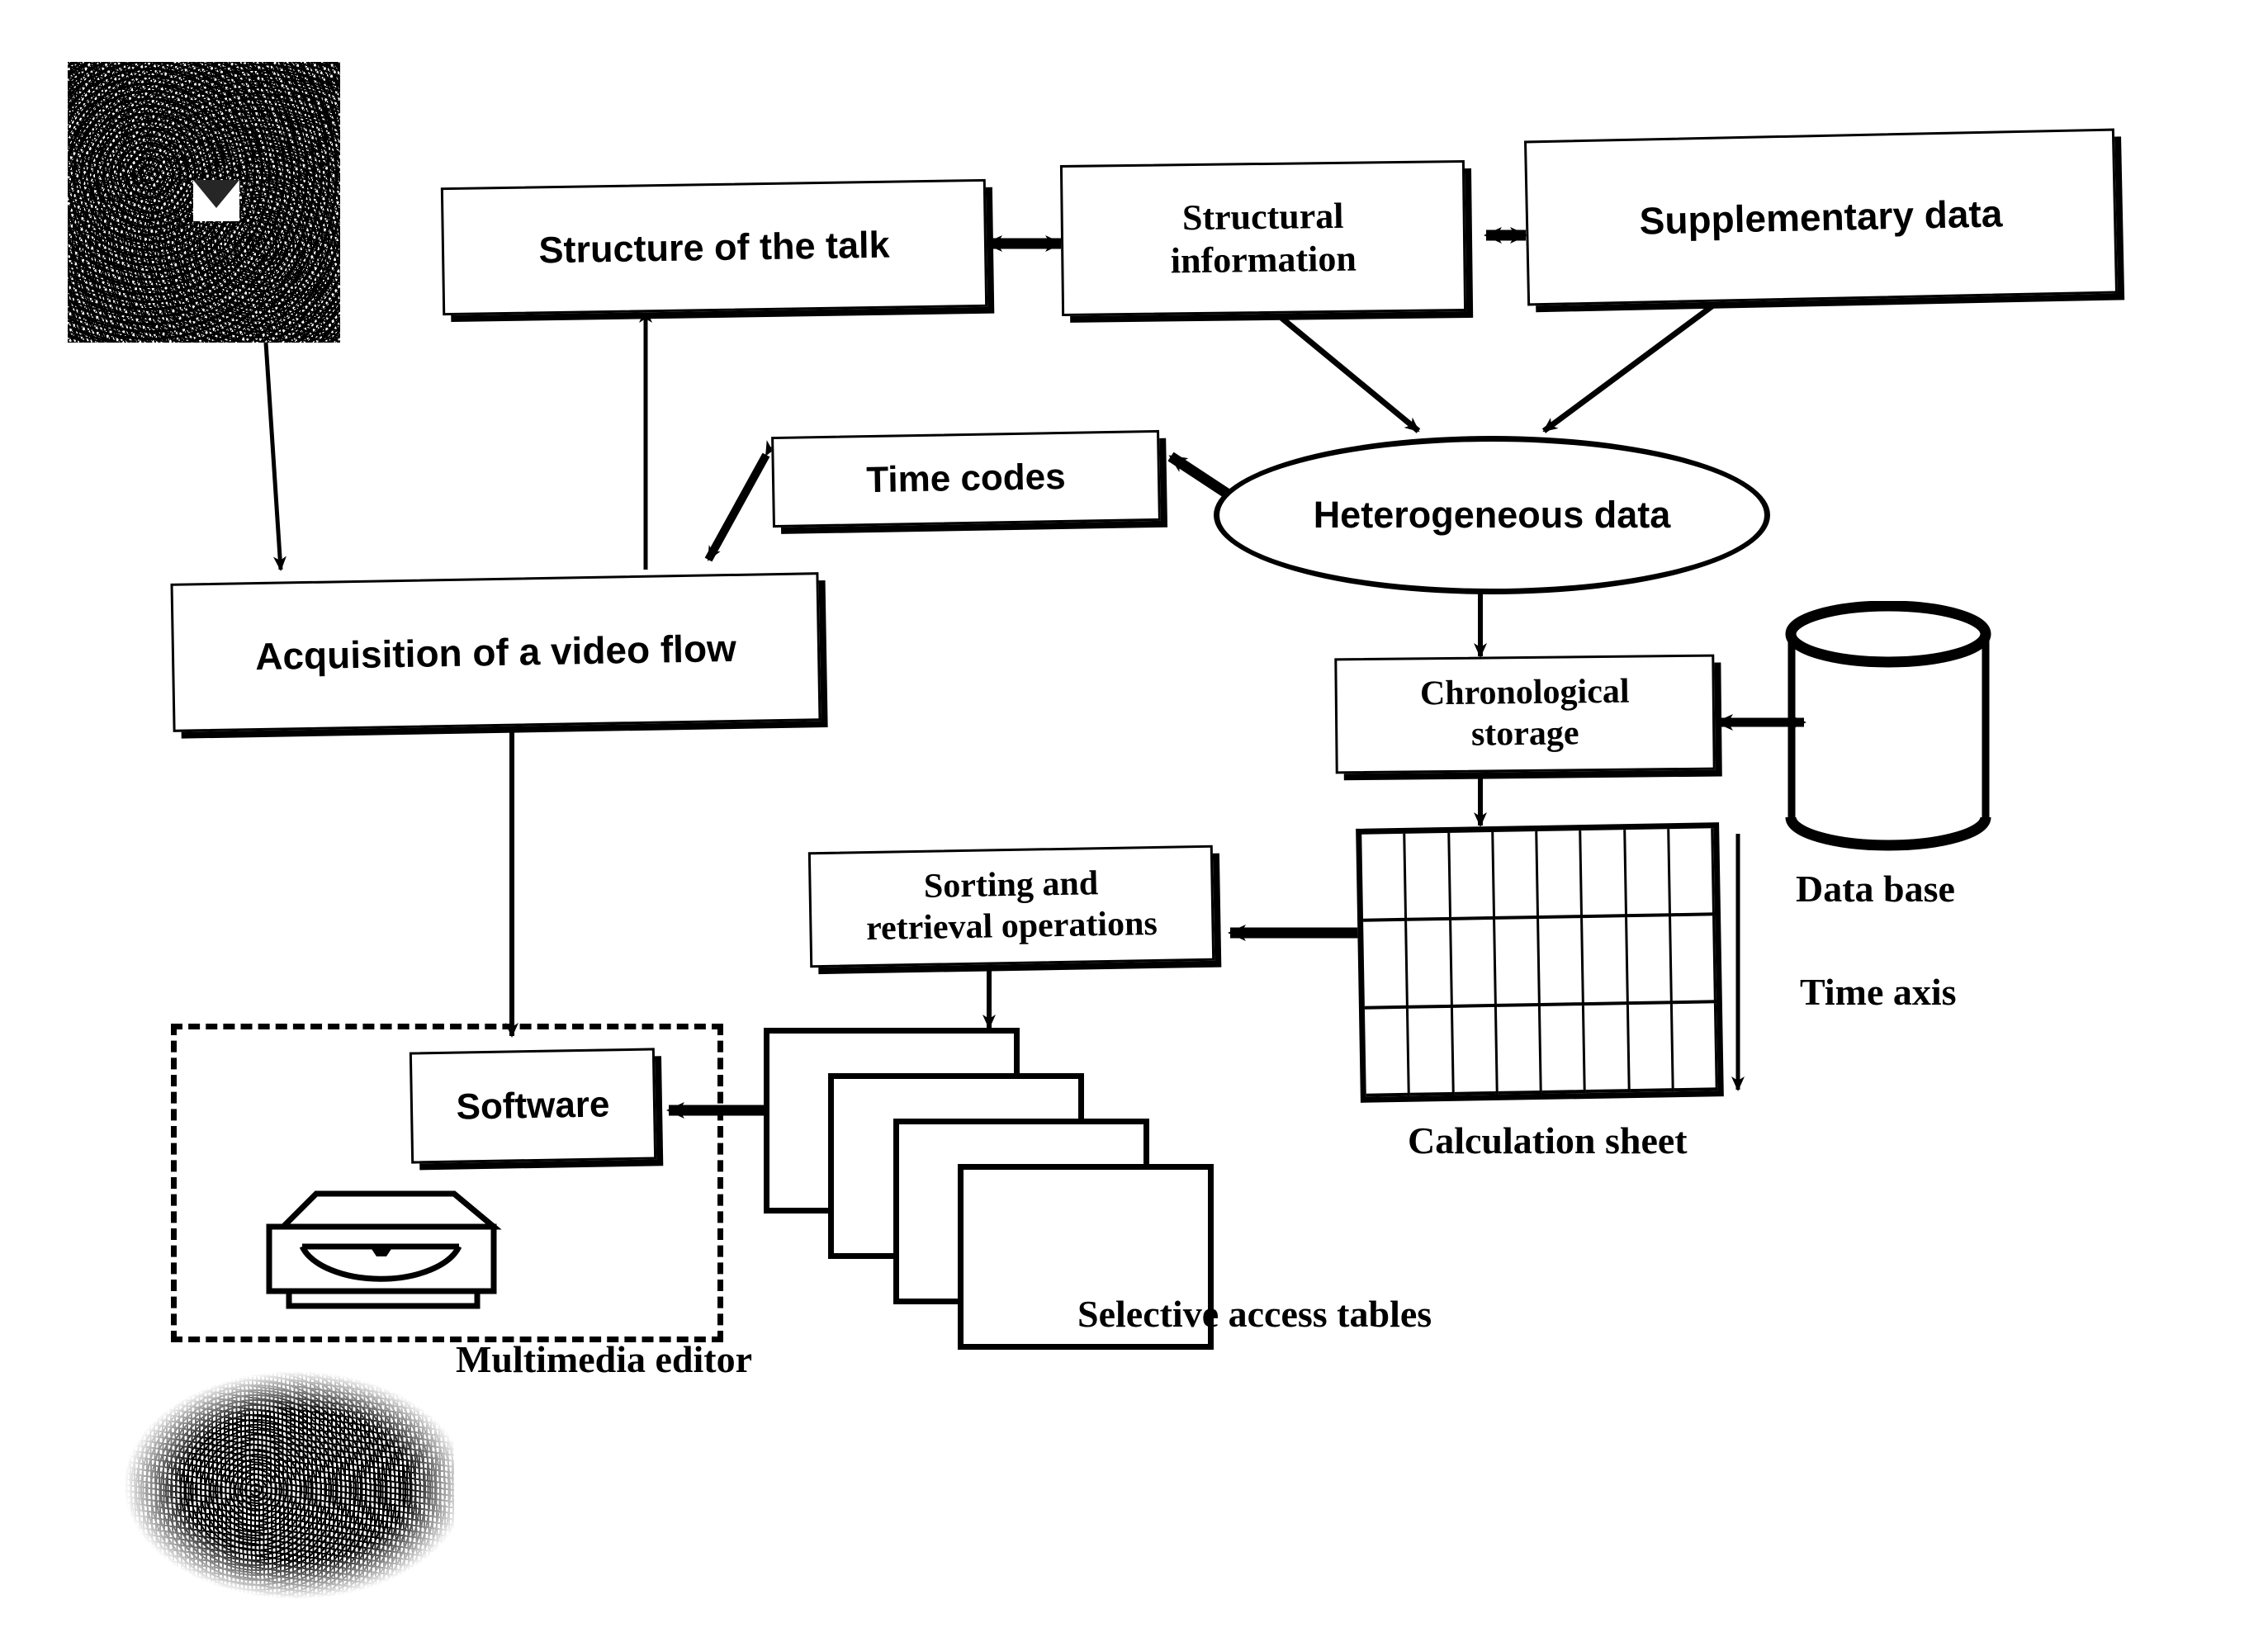  Describe the element at coordinates (1524, 734) in the screenshot. I see `node-label-line2: storage` at that location.